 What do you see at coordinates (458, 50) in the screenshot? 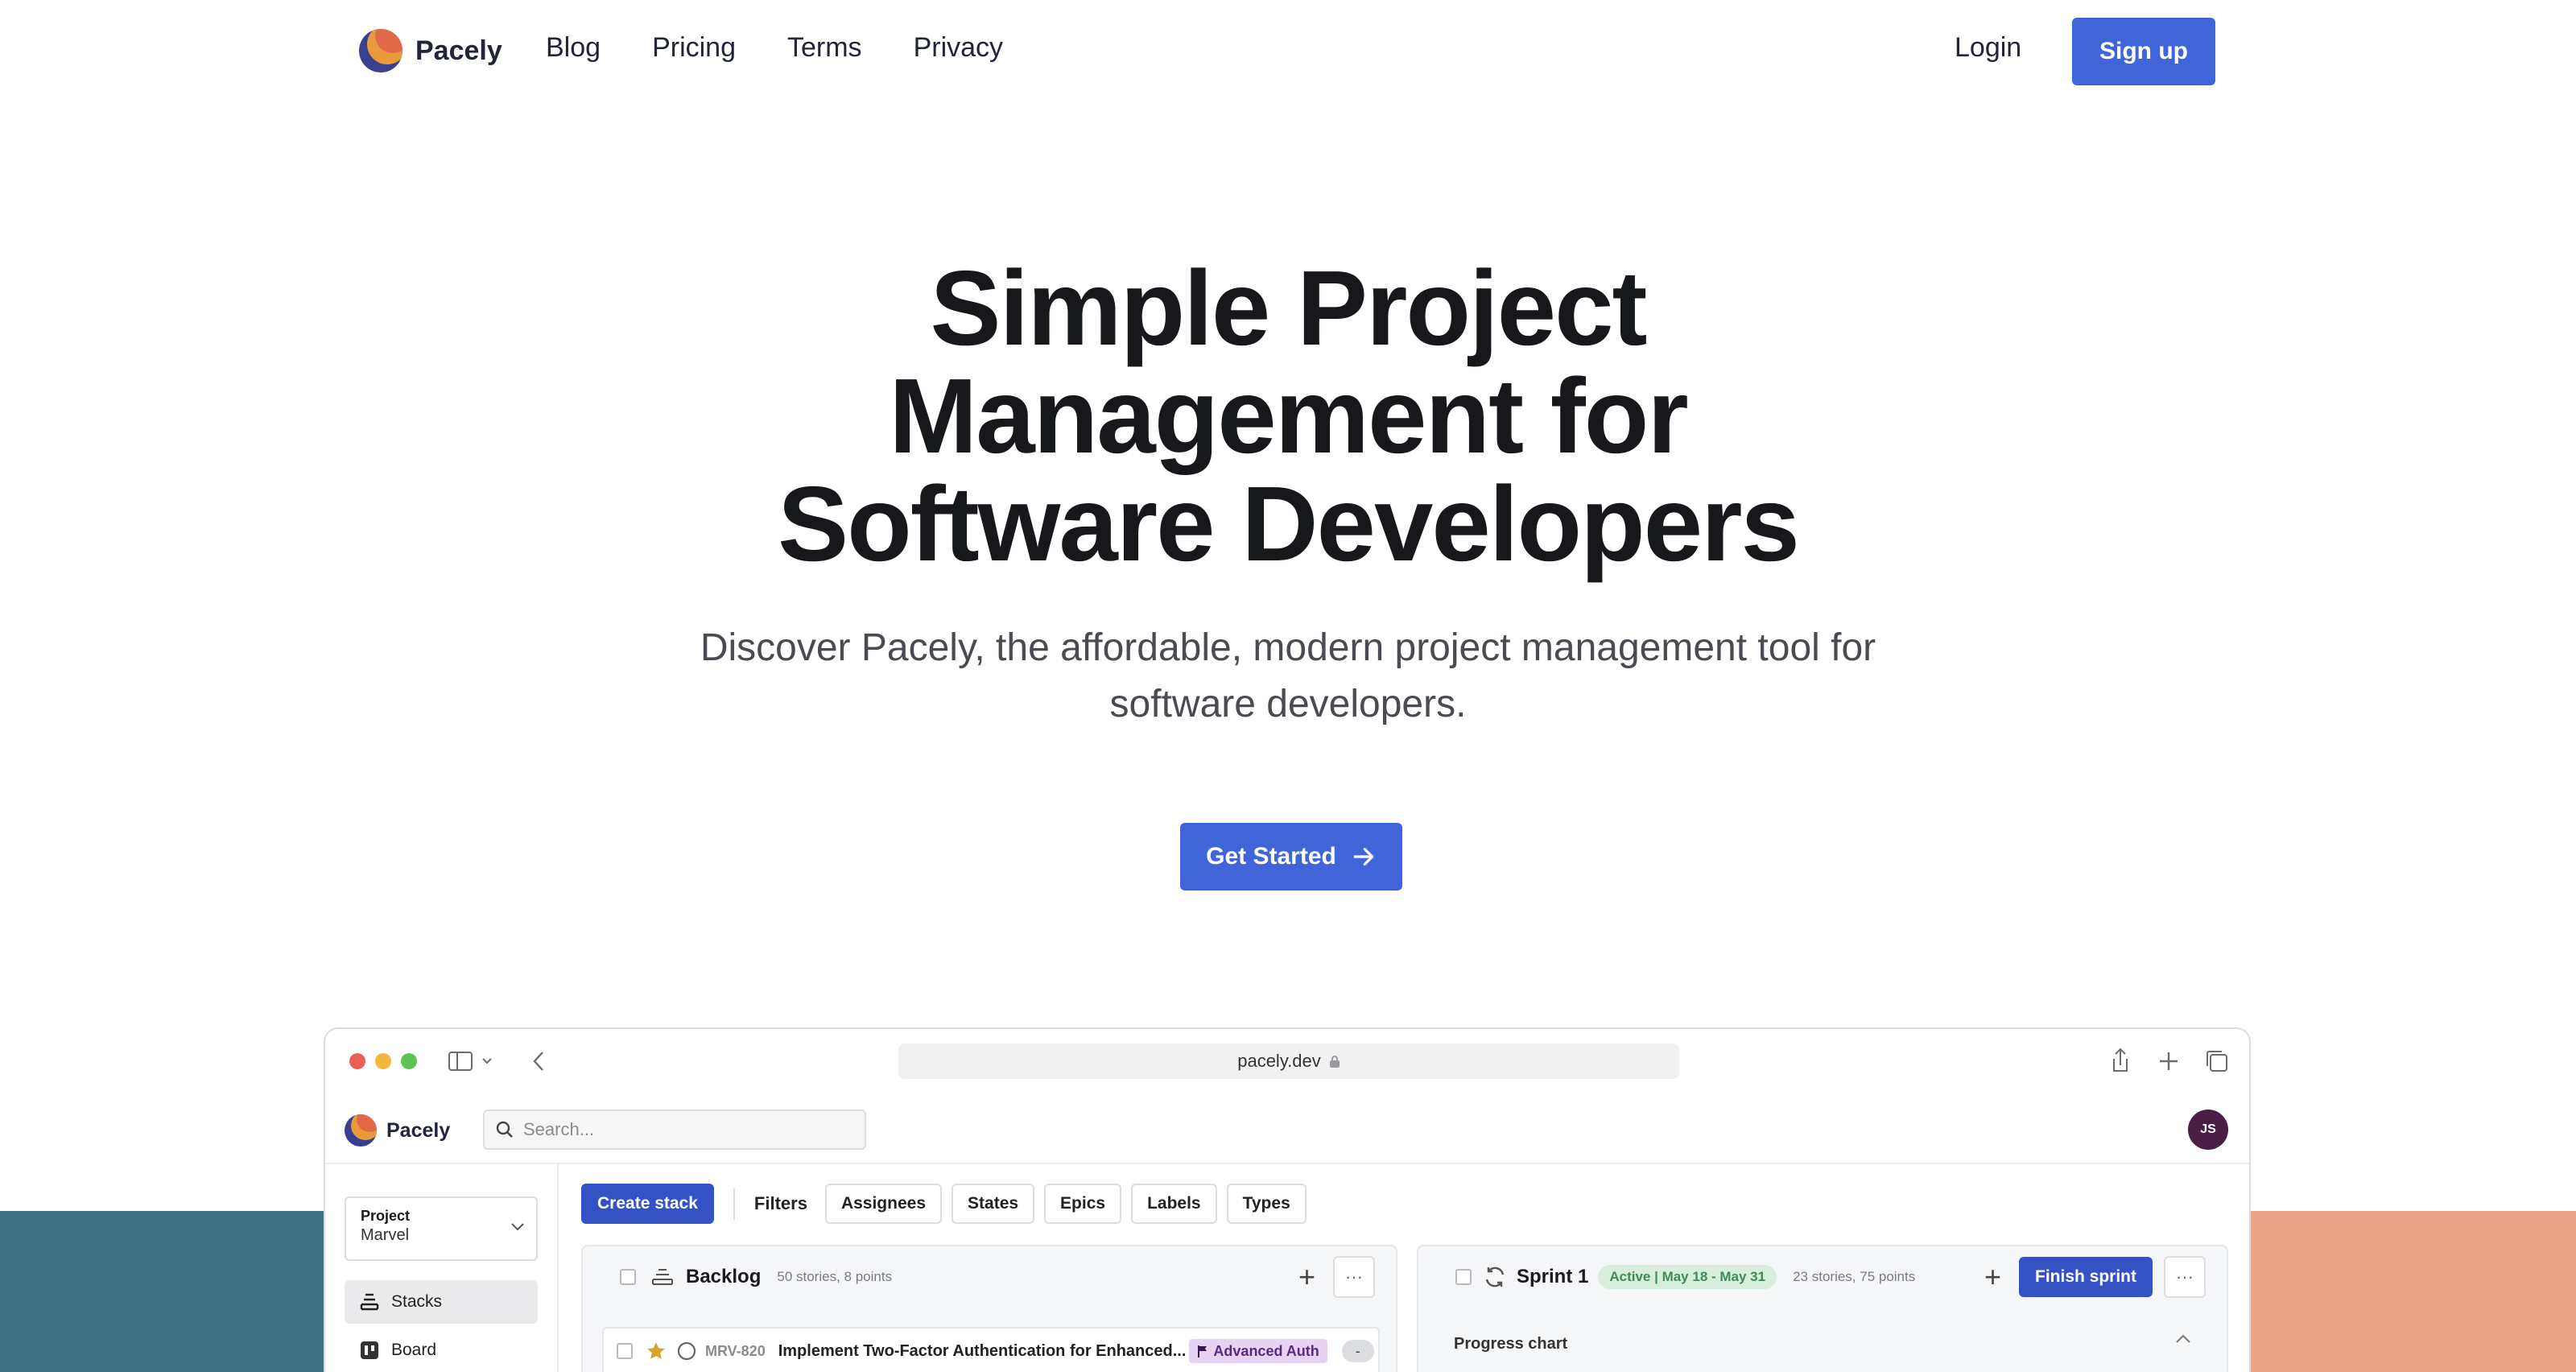
I see `brand-name: Pacely` at bounding box center [458, 50].